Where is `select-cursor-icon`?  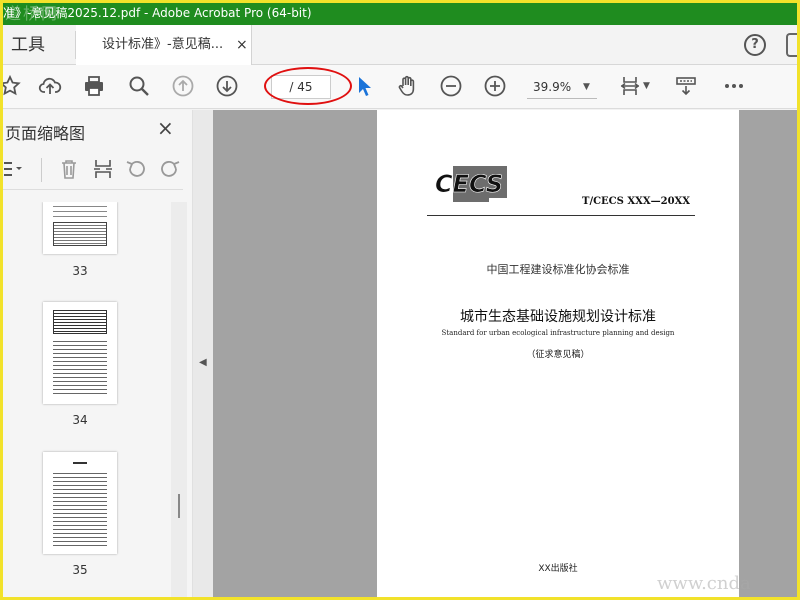
select-cursor-icon is located at coordinates (364, 86).